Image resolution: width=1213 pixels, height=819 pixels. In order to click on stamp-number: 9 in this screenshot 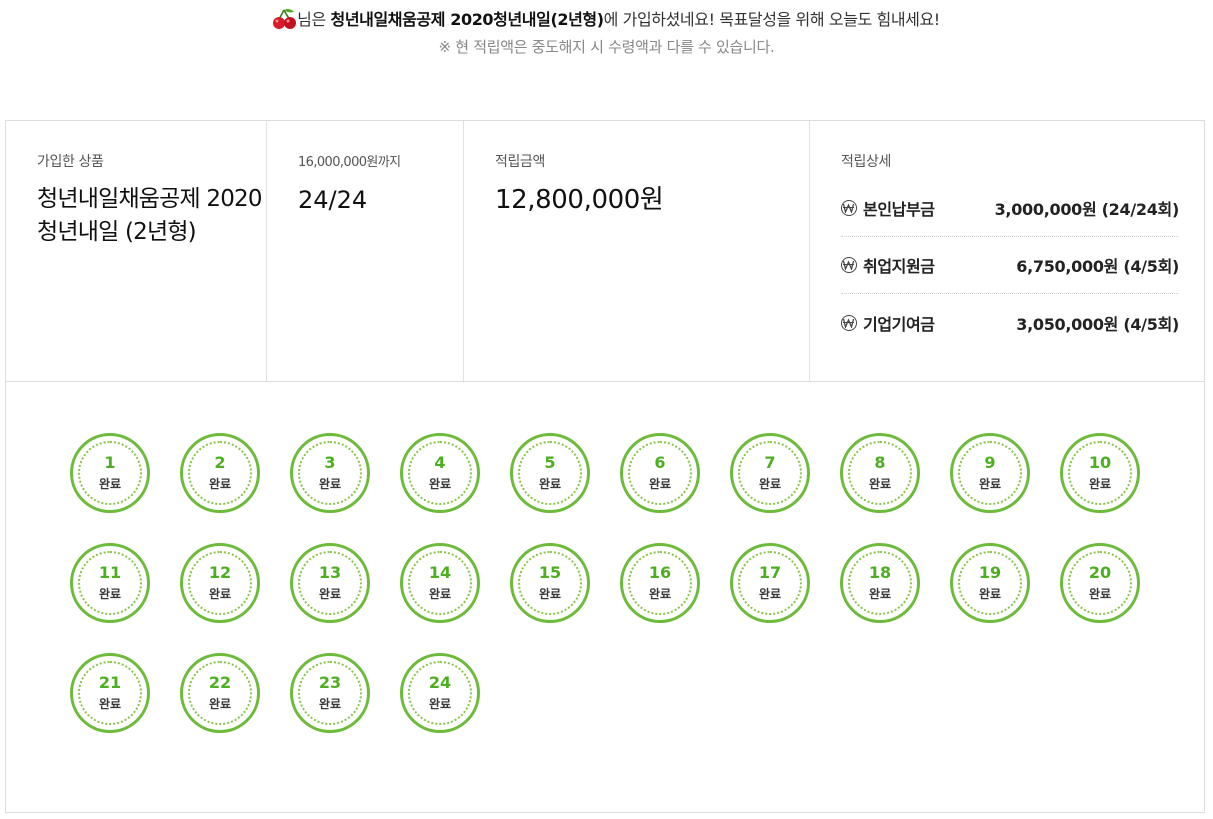, I will do `click(990, 462)`.